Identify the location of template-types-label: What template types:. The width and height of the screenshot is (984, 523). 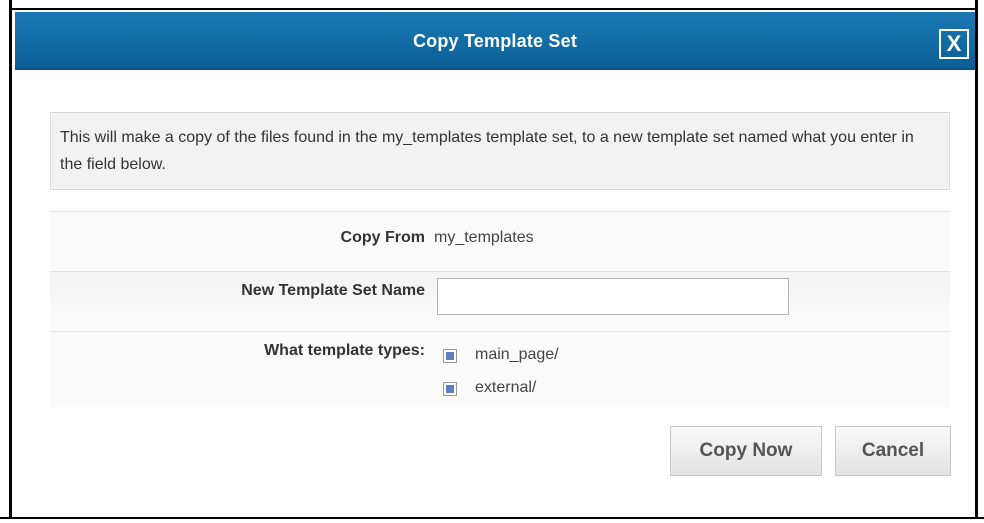
(344, 350).